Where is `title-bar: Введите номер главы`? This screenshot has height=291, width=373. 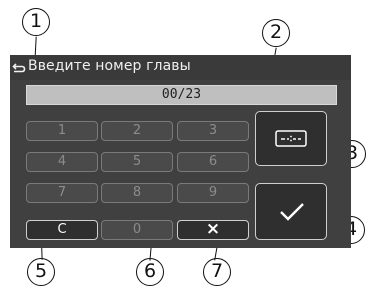
title-bar: Введите номер главы is located at coordinates (180, 67).